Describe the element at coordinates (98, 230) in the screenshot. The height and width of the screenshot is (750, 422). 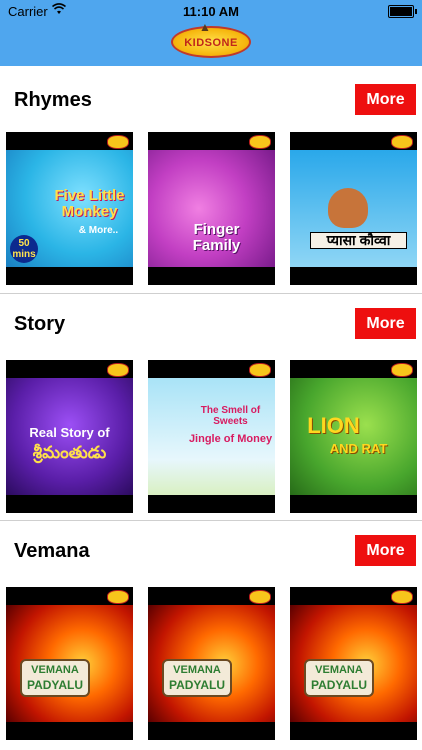
I see `thumbnail-subcaption: & More..` at that location.